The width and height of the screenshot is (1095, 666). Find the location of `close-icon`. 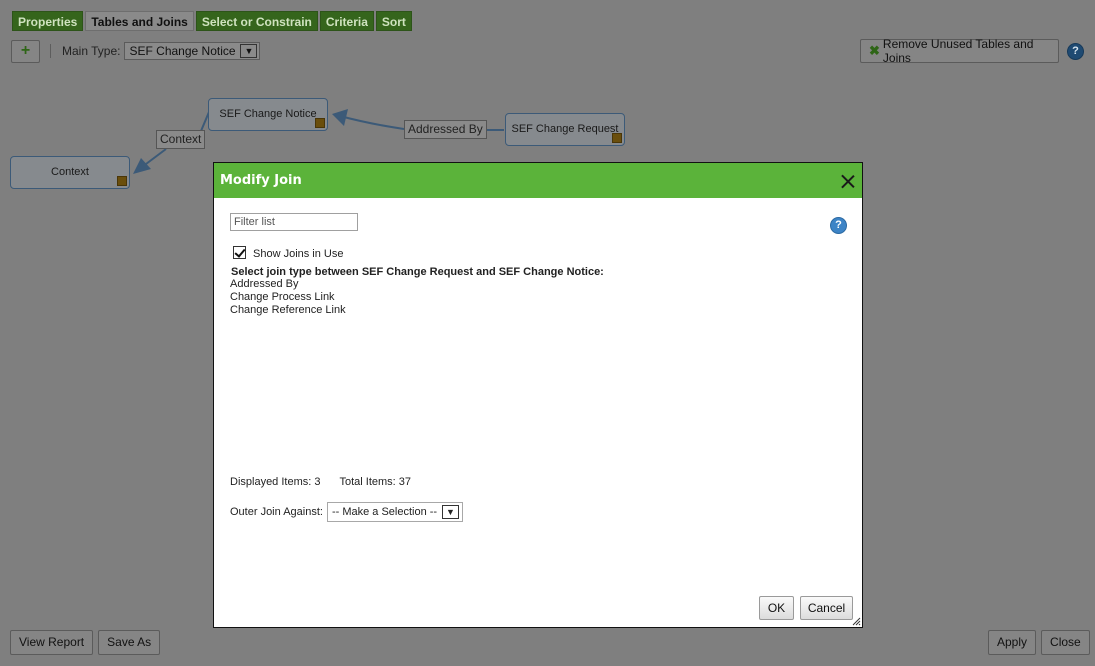

close-icon is located at coordinates (848, 181).